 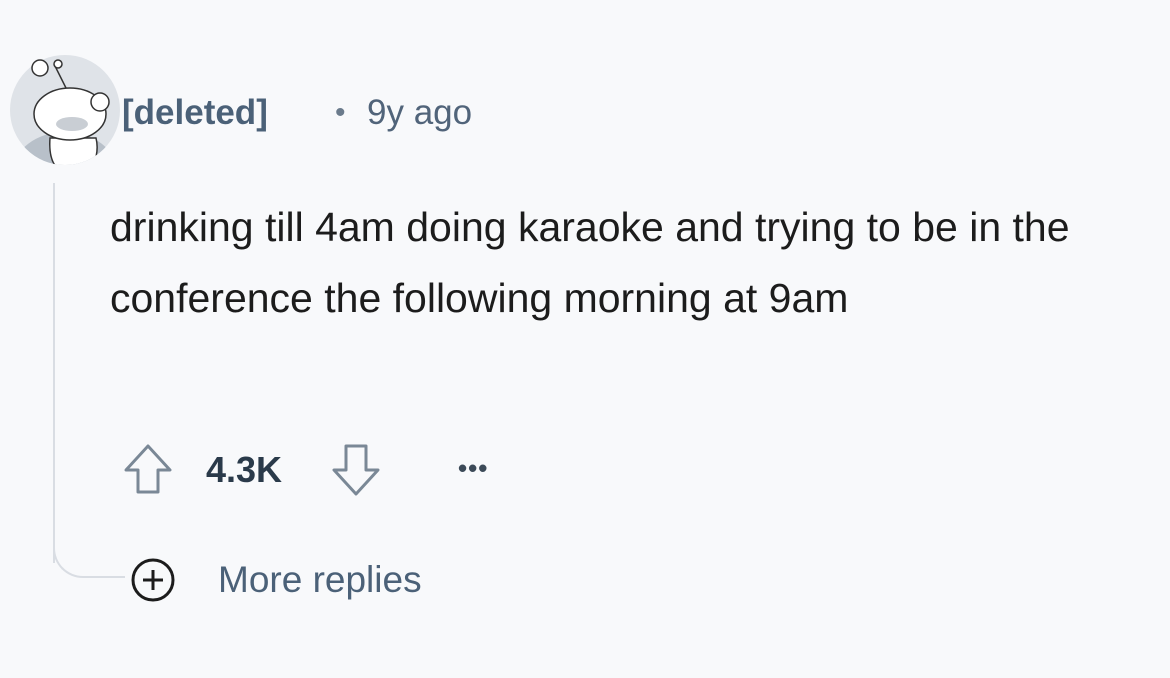 I want to click on more-options-button: •••, so click(x=473, y=468).